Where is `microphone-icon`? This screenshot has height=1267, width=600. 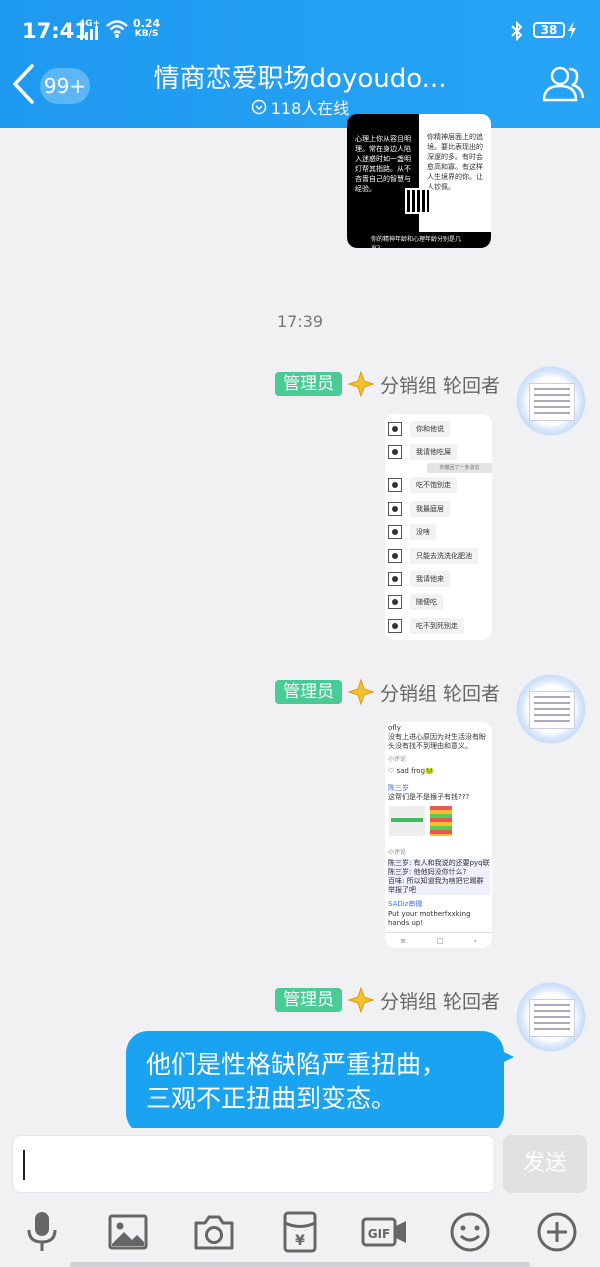 microphone-icon is located at coordinates (42, 1232).